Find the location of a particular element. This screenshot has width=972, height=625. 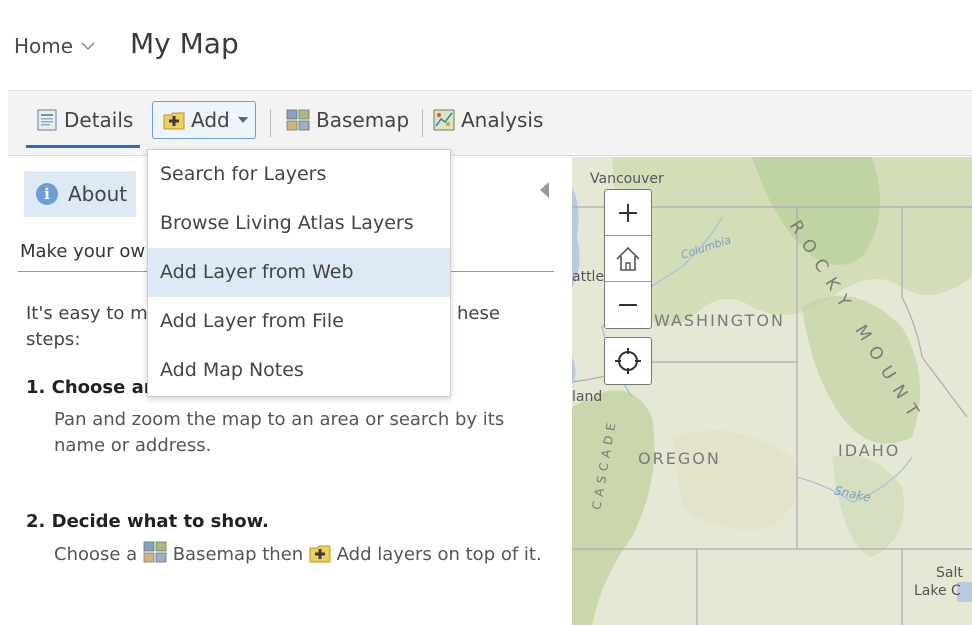

basemap-label: Basemap is located at coordinates (363, 120).